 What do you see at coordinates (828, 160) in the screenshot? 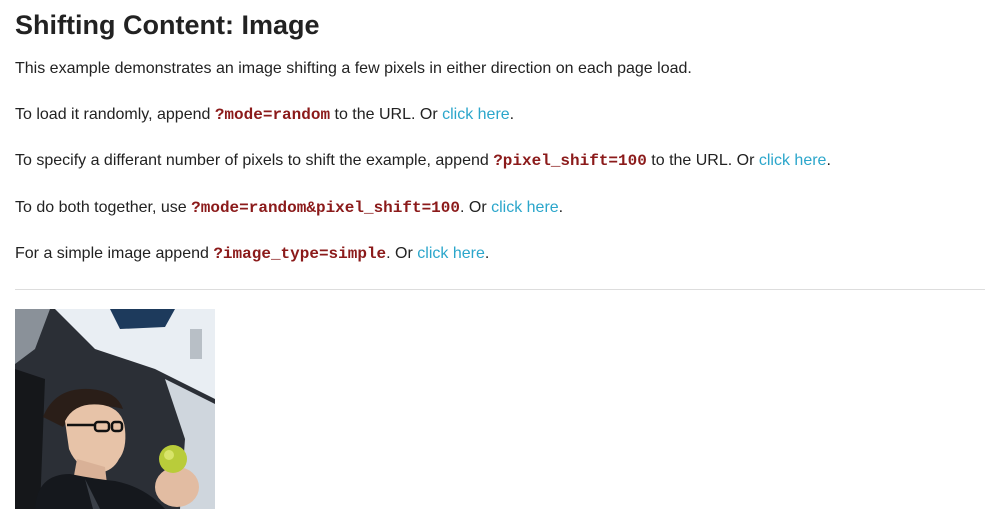
I see `pixel-shift-suffix: .` at bounding box center [828, 160].